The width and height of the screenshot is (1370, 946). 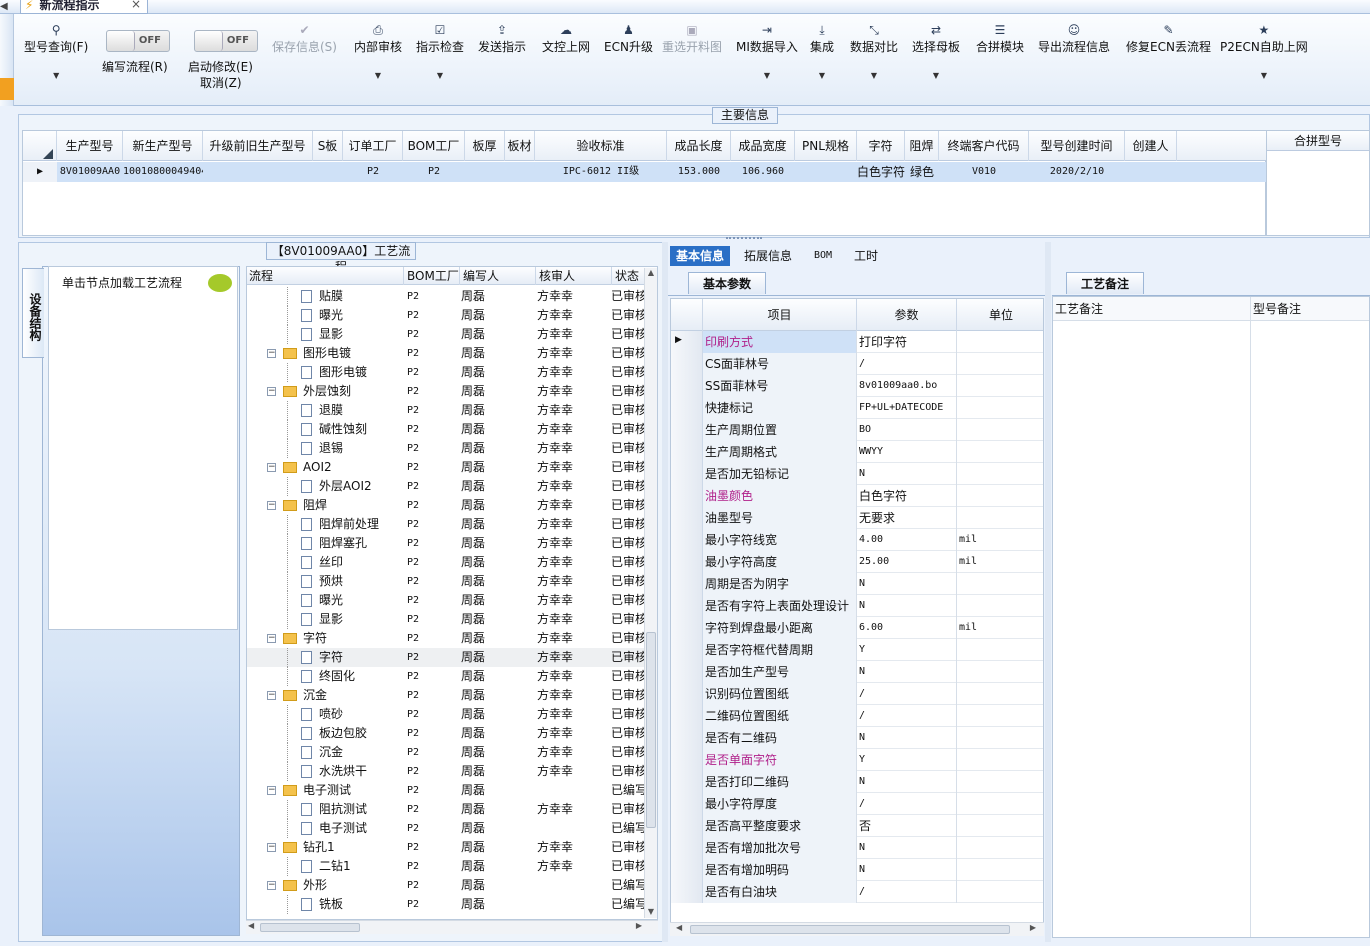 I want to click on param-value: /, so click(x=907, y=694).